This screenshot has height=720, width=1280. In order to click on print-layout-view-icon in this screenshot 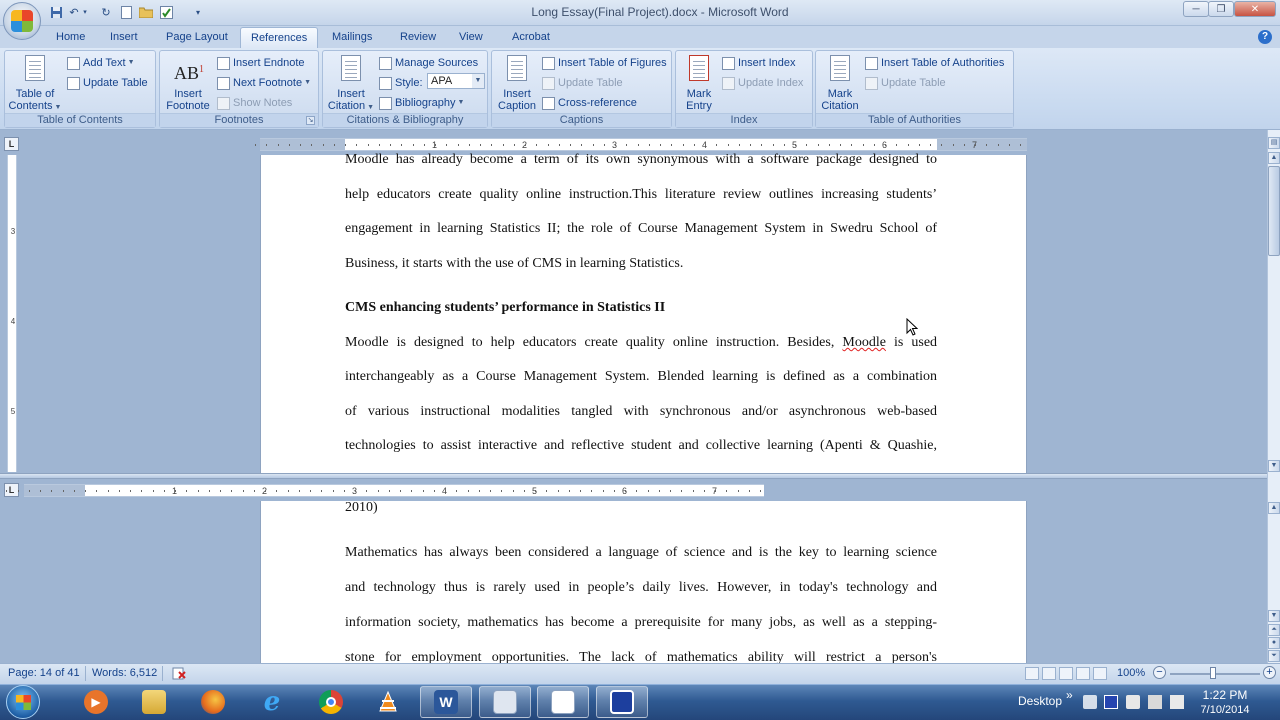, I will do `click(1032, 673)`.